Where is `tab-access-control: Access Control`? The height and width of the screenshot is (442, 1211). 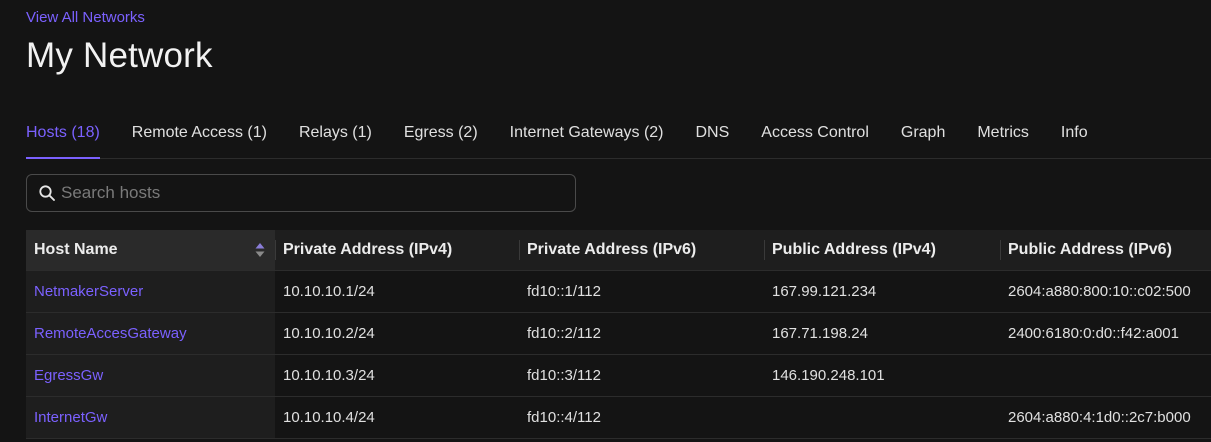
tab-access-control: Access Control is located at coordinates (815, 134).